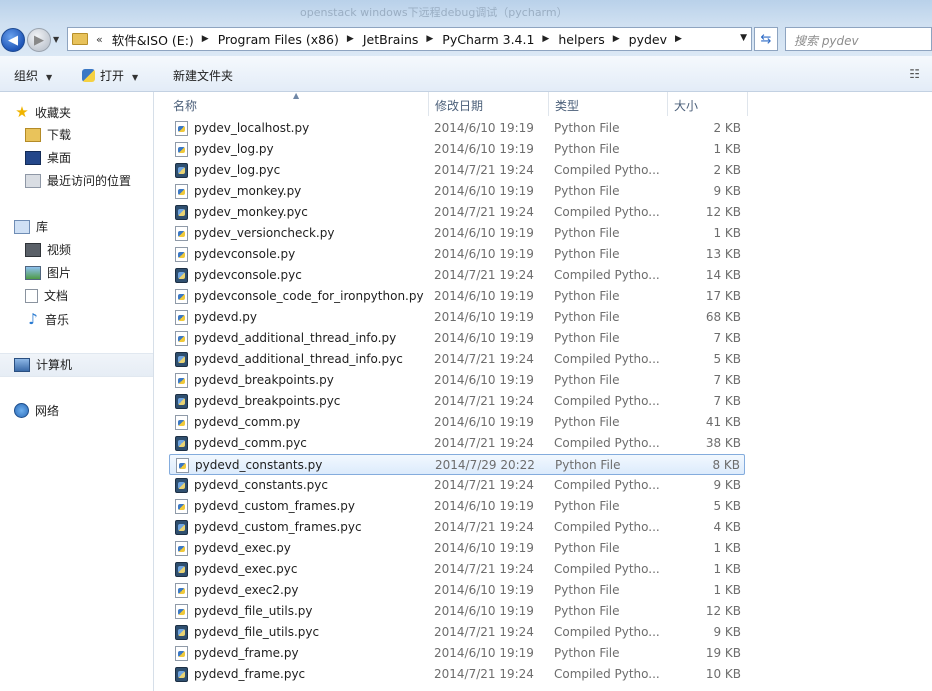 The height and width of the screenshot is (691, 932). What do you see at coordinates (46, 295) in the screenshot?
I see `sidebar-item-documents: 文档` at bounding box center [46, 295].